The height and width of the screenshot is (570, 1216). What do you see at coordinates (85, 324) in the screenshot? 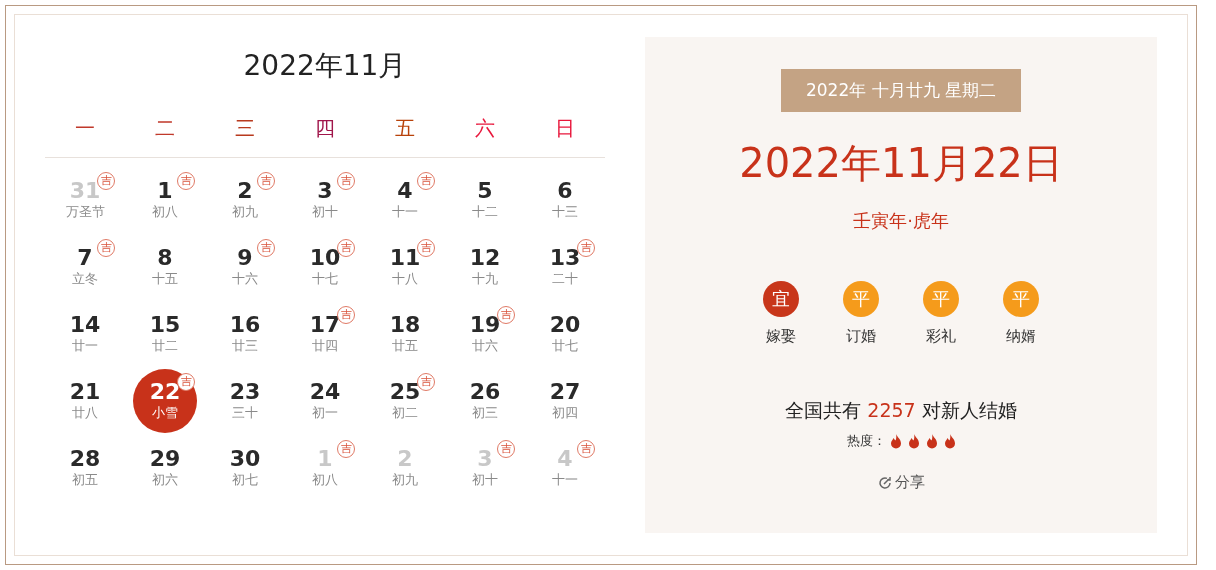
I see `day-number: 14` at bounding box center [85, 324].